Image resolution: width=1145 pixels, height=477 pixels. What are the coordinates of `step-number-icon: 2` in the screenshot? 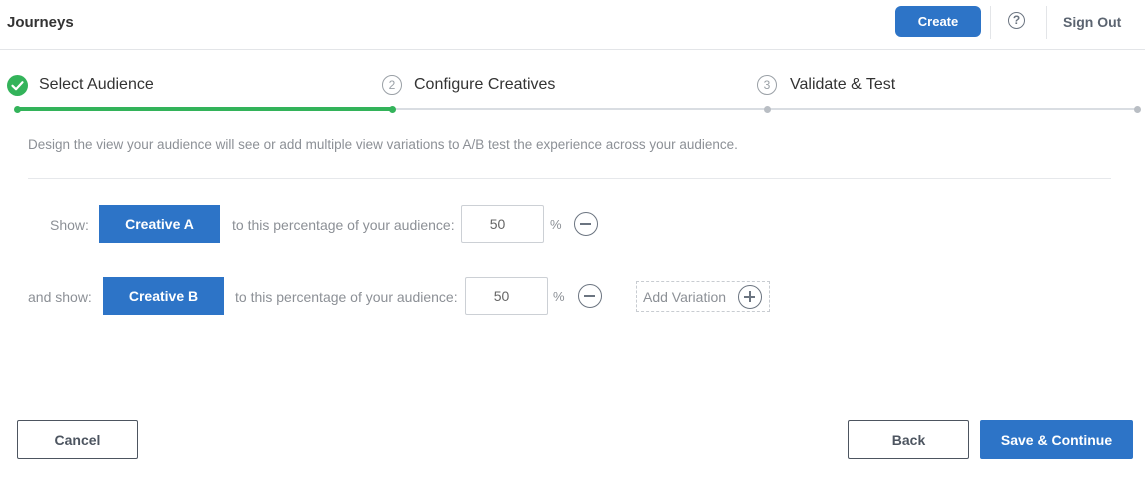 It's located at (392, 85).